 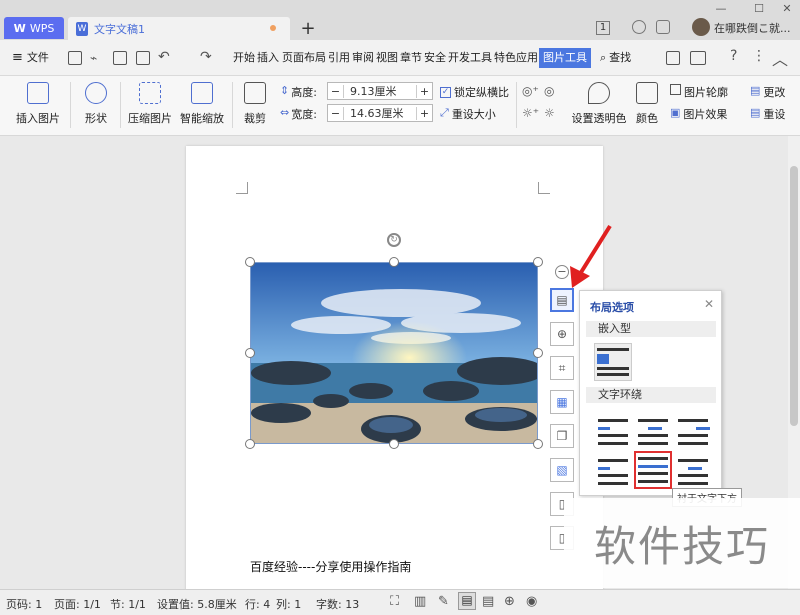 What do you see at coordinates (339, 58) in the screenshot?
I see `menu-item-references: 引用` at bounding box center [339, 58].